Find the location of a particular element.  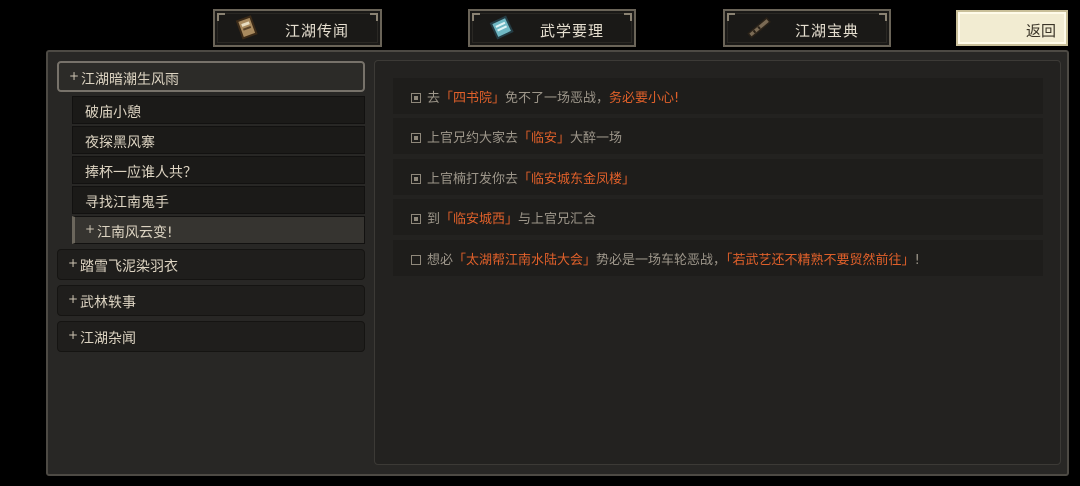

quest-text-part: 上官楠打发你去 is located at coordinates (473, 179).